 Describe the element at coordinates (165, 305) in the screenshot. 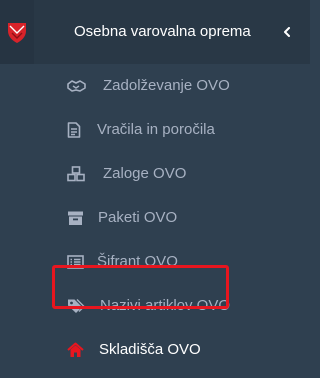

I see `menu-item-label: Nazivi artiklov OVO` at that location.